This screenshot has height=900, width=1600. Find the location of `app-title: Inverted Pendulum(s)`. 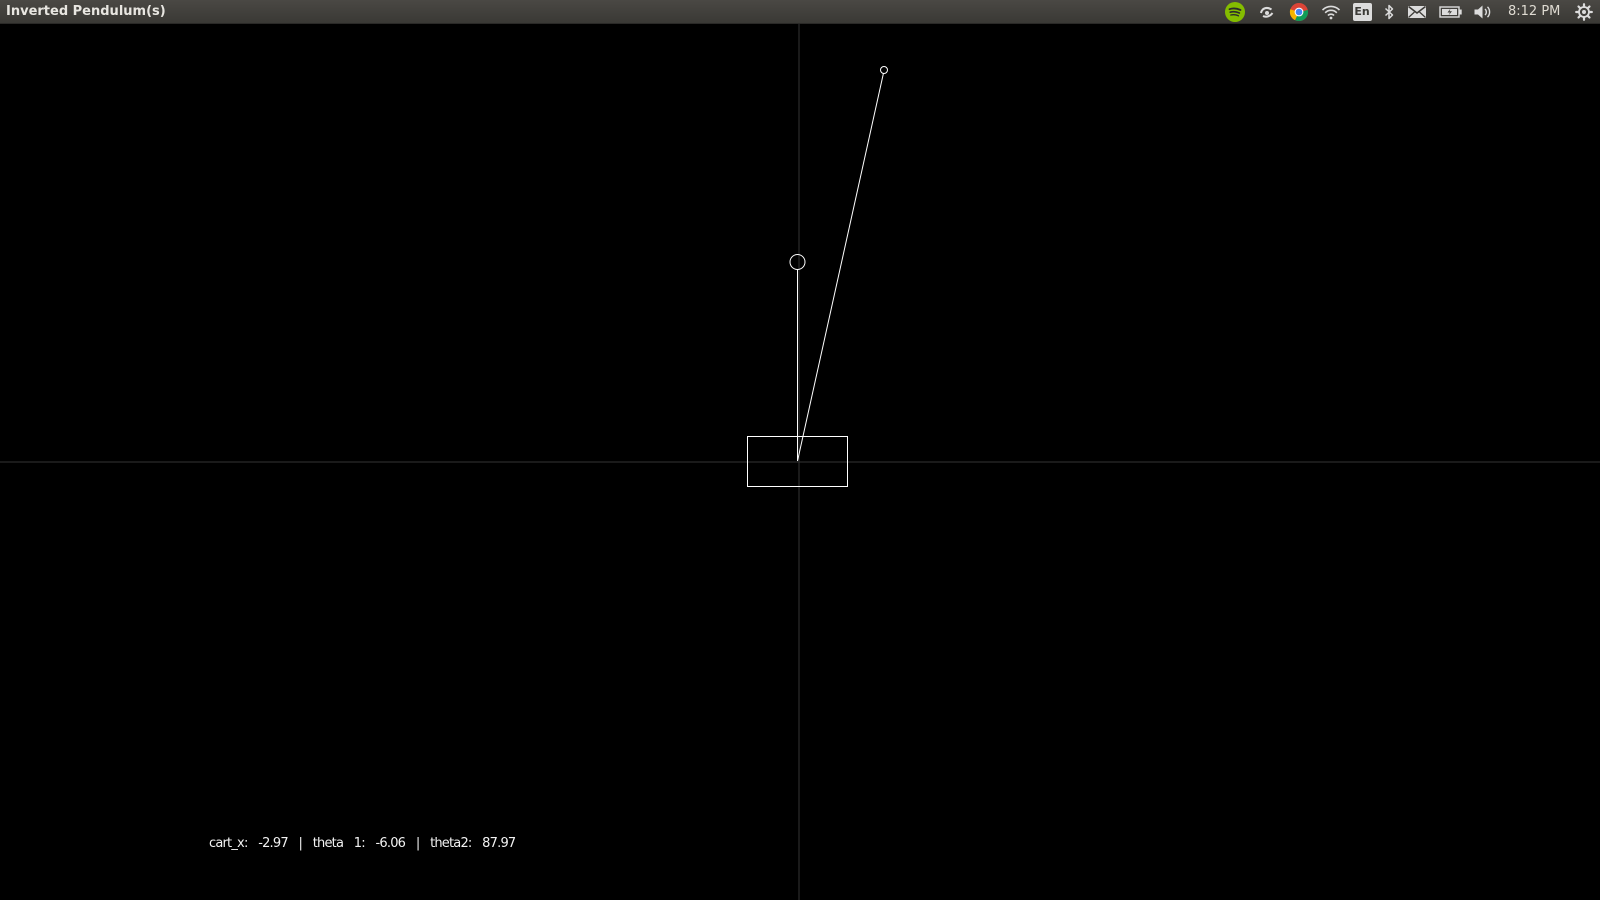

app-title: Inverted Pendulum(s) is located at coordinates (86, 11).